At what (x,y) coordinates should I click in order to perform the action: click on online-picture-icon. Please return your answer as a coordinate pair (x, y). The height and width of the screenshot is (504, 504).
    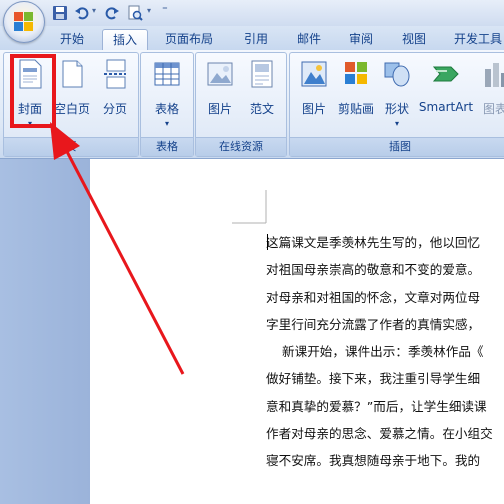
    Looking at the image, I should click on (220, 74).